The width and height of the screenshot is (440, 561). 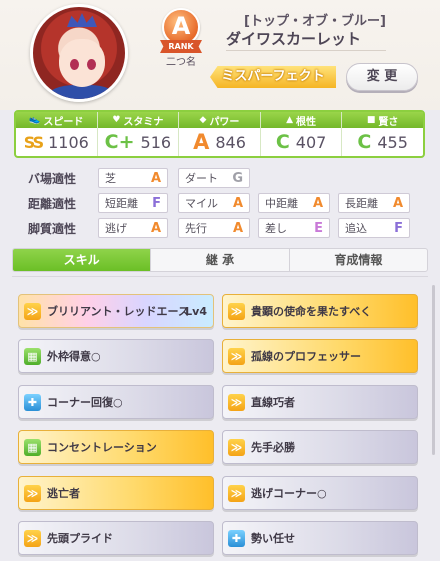 I want to click on stat-grade: A, so click(x=201, y=142).